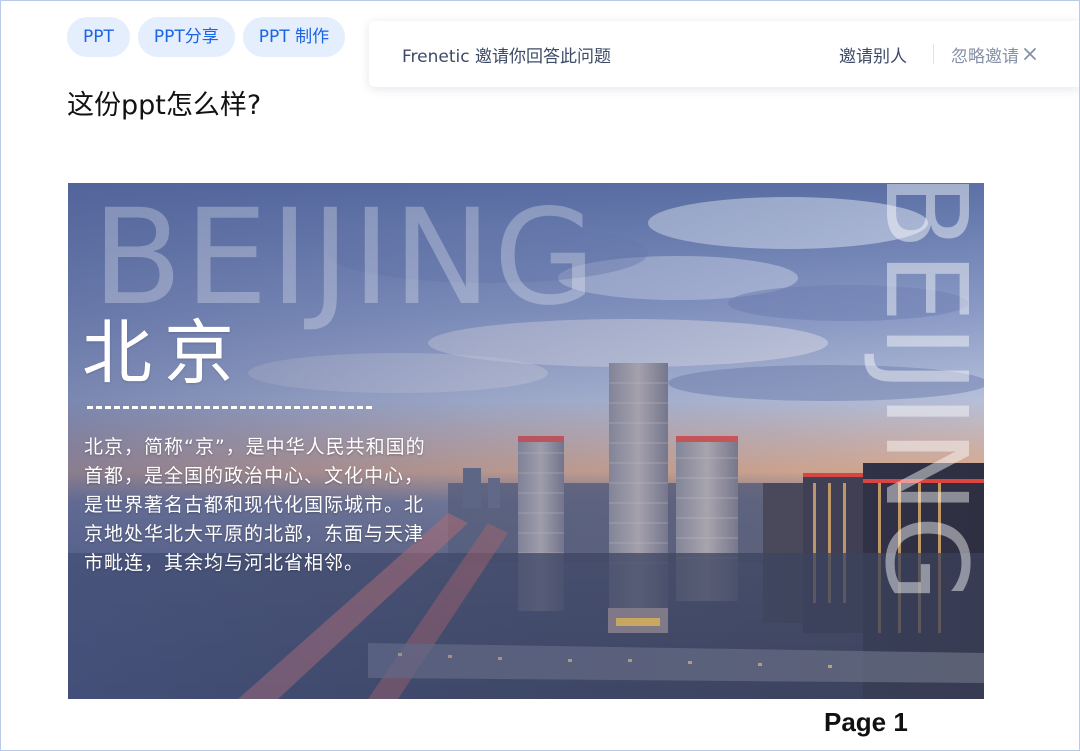  I want to click on slide-watermark-vertical: BEIJING, so click(922, 441).